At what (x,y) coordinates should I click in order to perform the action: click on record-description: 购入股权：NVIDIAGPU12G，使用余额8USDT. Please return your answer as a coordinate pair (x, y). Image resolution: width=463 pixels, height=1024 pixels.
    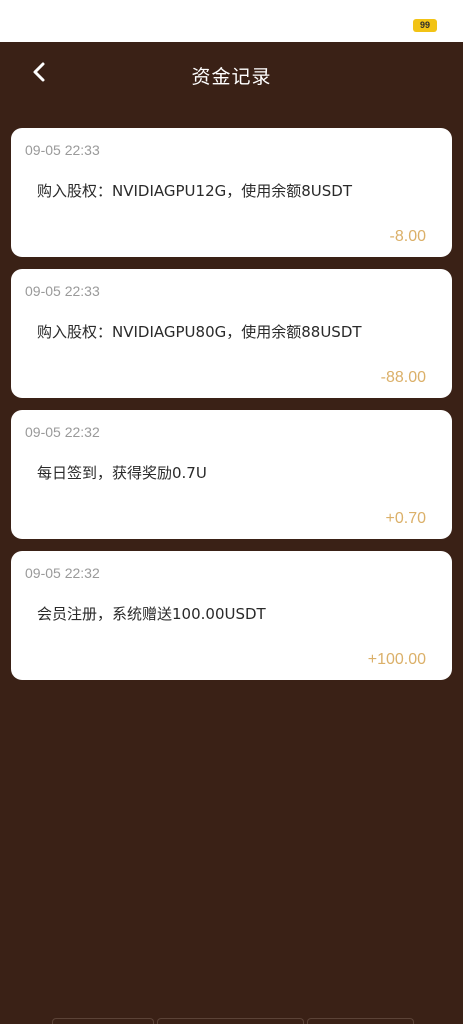
    Looking at the image, I should click on (194, 191).